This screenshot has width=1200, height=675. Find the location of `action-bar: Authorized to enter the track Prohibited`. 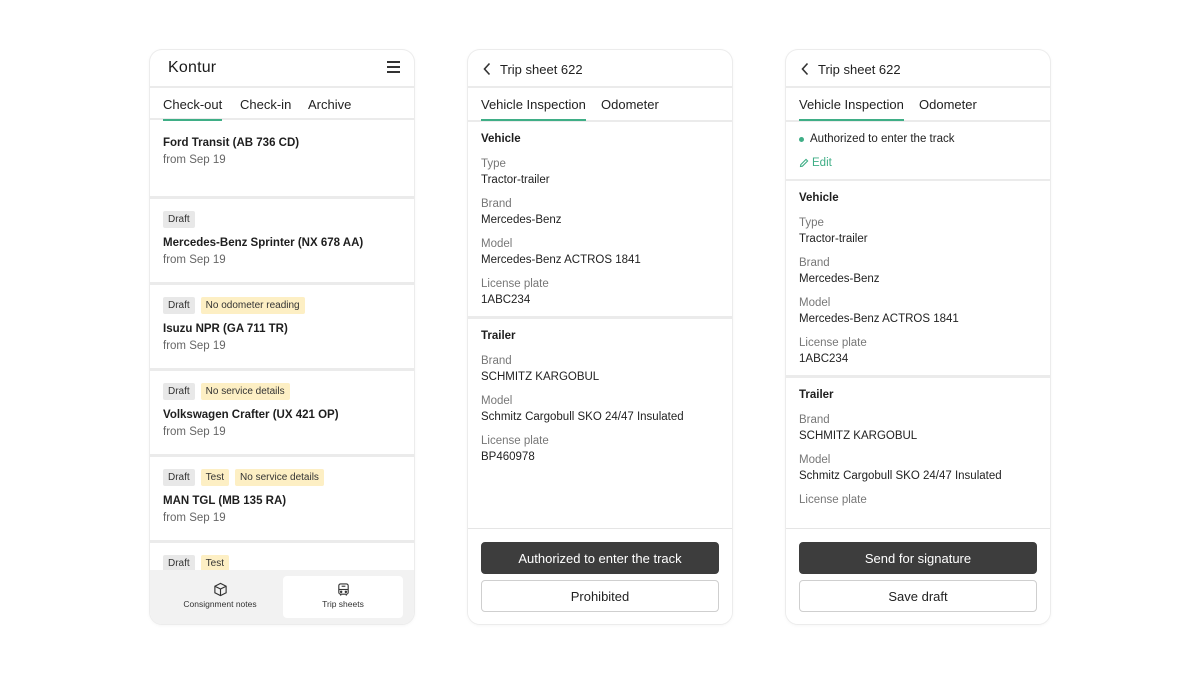

action-bar: Authorized to enter the track Prohibited is located at coordinates (600, 576).